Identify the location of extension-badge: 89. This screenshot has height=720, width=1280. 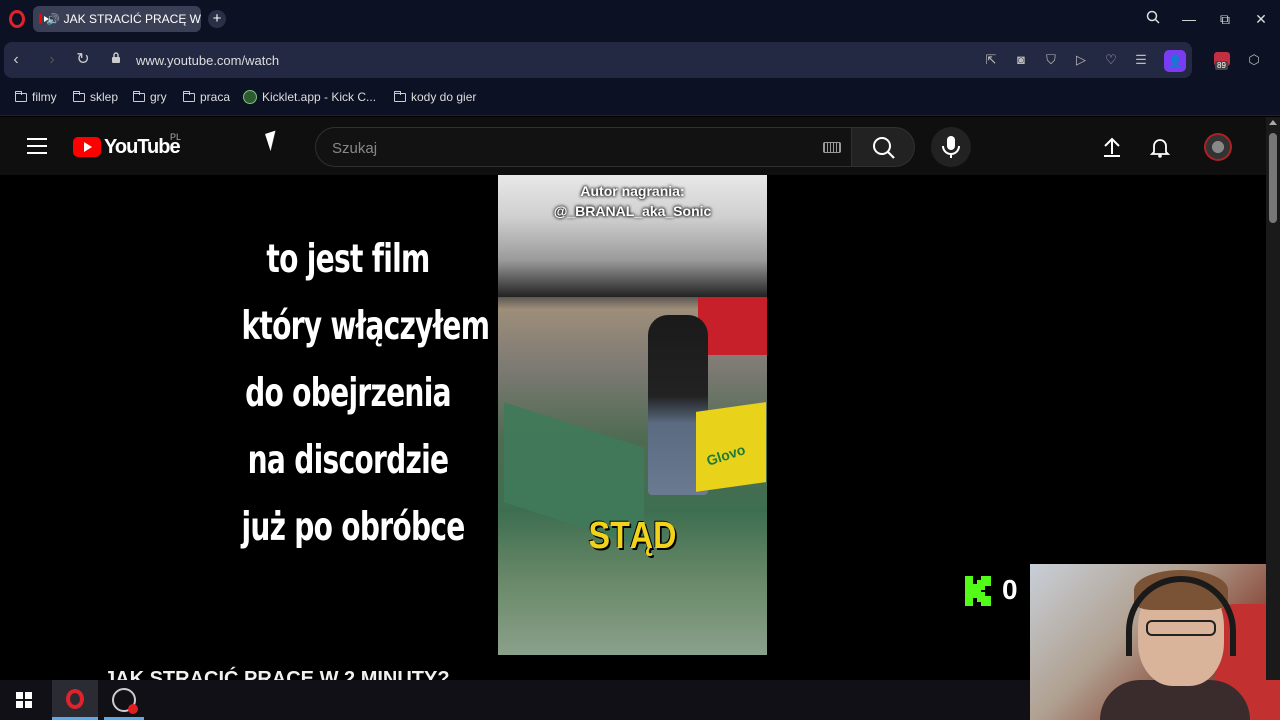
(1223, 61).